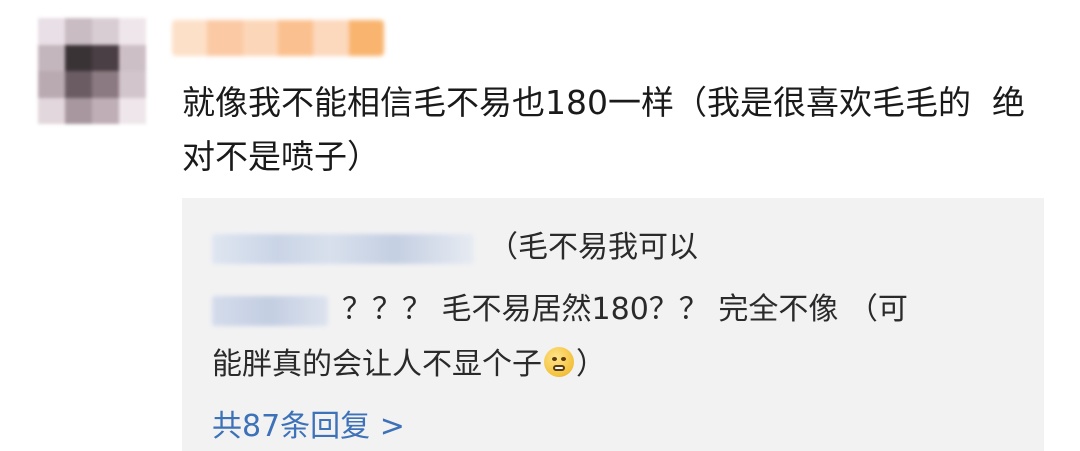 The image size is (1080, 451). What do you see at coordinates (278, 38) in the screenshot?
I see `username-blurred` at bounding box center [278, 38].